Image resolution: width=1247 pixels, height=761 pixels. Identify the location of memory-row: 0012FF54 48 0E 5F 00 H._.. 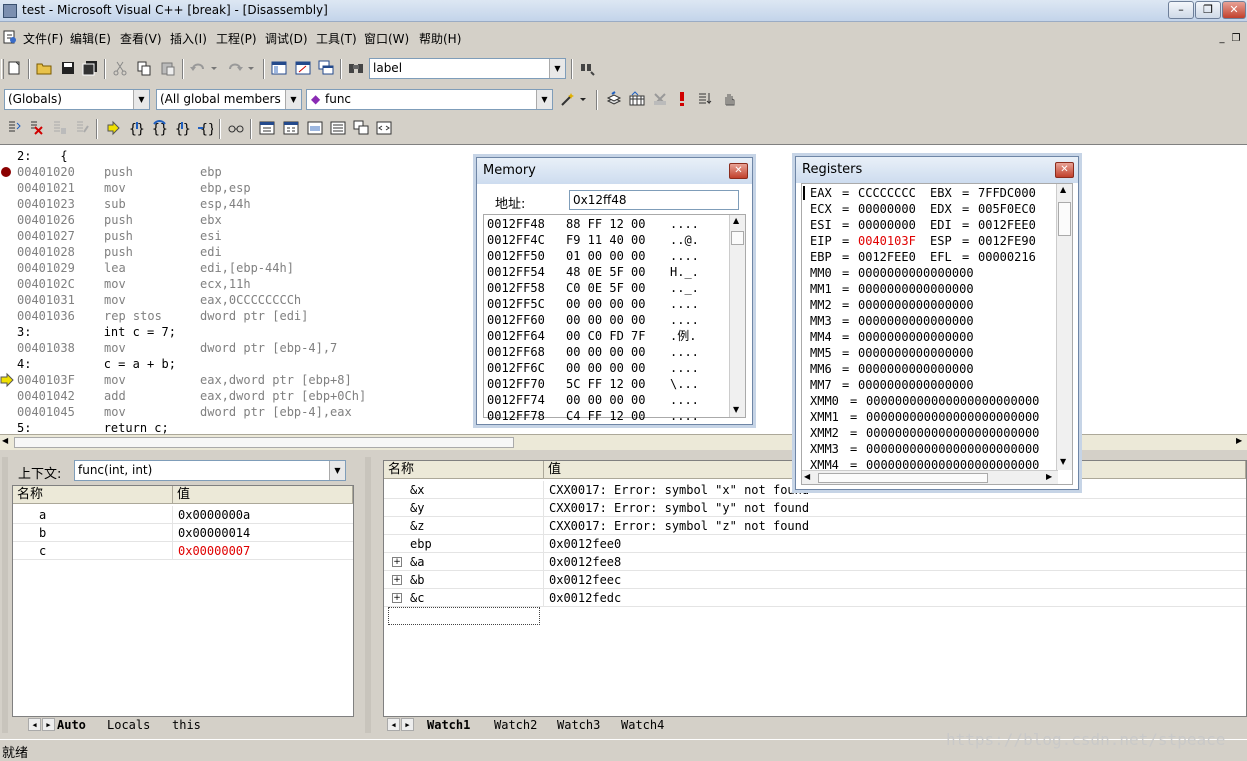
(606, 272).